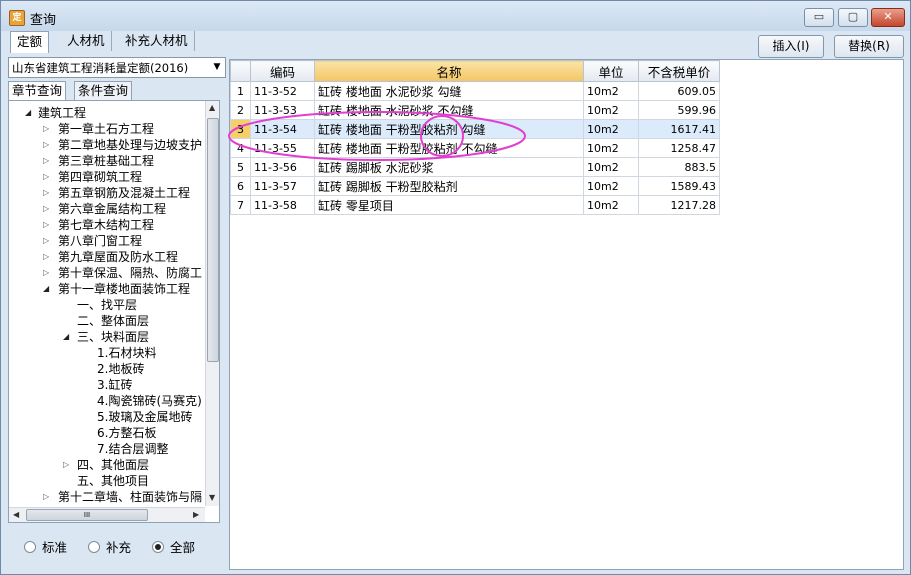 This screenshot has width=911, height=575. Describe the element at coordinates (679, 186) in the screenshot. I see `cell-price: 1589.43` at that location.